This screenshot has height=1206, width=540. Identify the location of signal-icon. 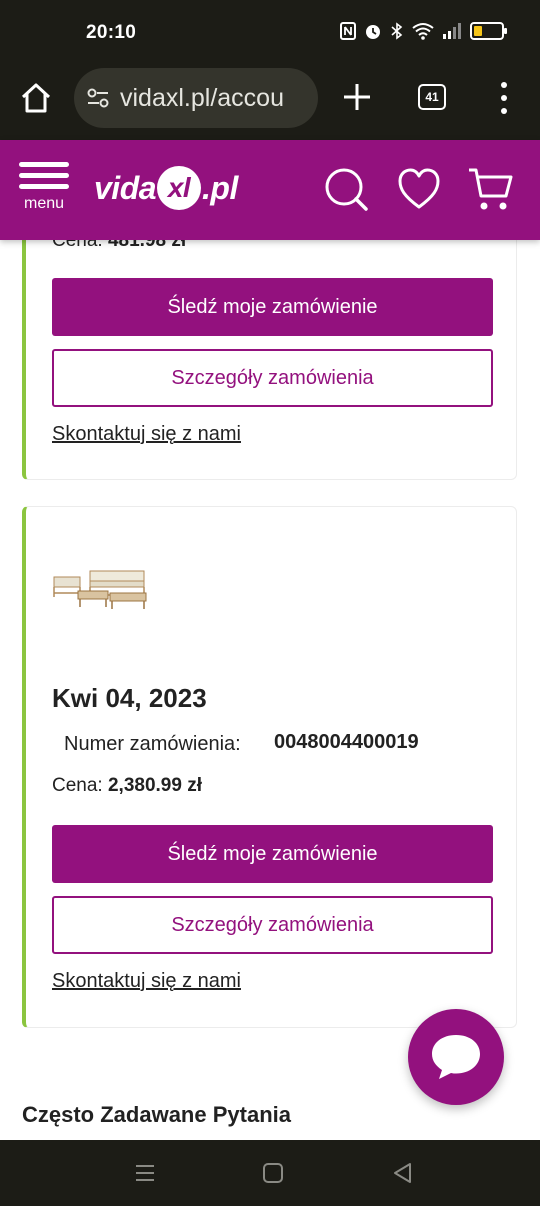
(452, 31).